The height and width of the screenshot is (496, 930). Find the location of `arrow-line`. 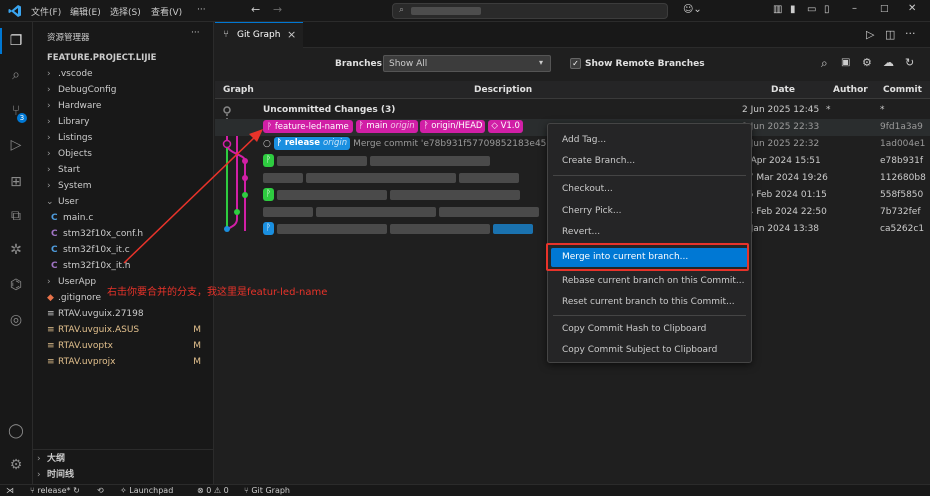

arrow-line is located at coordinates (190, 199).